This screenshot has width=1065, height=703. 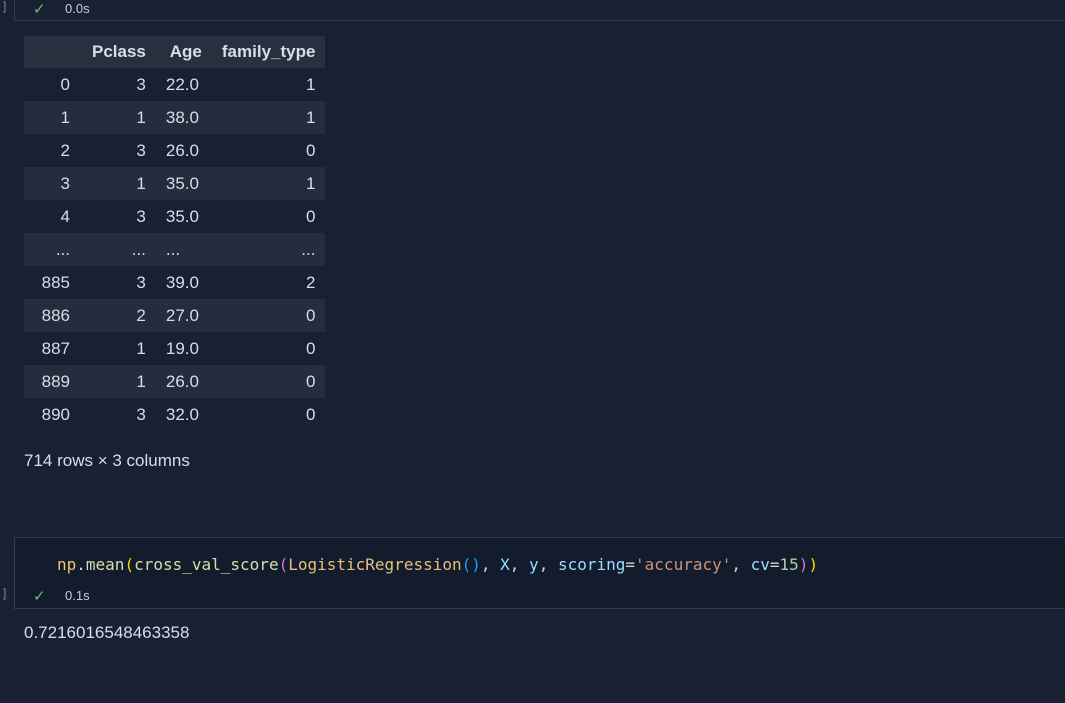 What do you see at coordinates (183, 84) in the screenshot?
I see `cell-age: 22.0` at bounding box center [183, 84].